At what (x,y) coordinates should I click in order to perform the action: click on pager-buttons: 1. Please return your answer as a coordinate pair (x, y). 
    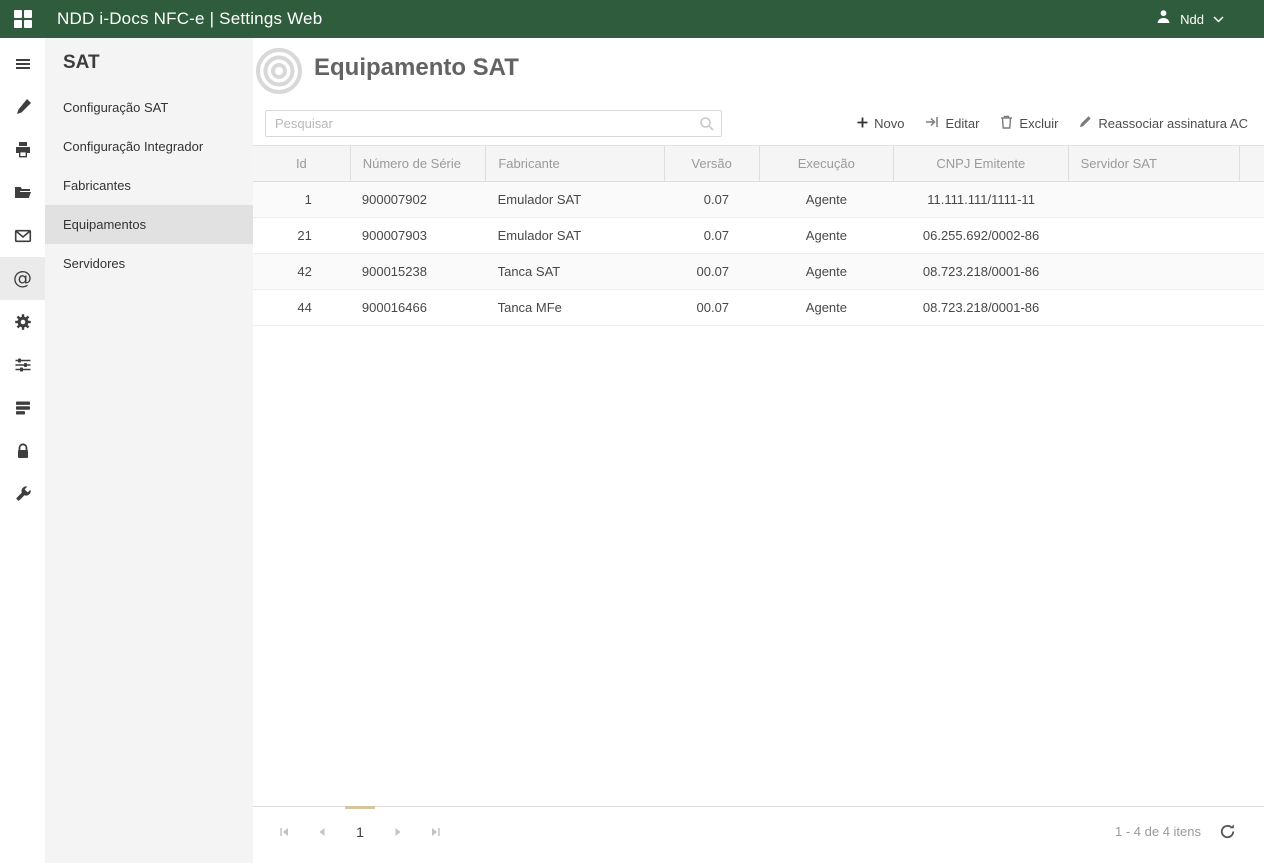
    Looking at the image, I should click on (360, 831).